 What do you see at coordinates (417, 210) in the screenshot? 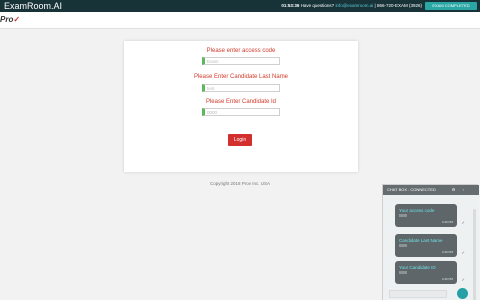
I see `message-text: Your access code` at bounding box center [417, 210].